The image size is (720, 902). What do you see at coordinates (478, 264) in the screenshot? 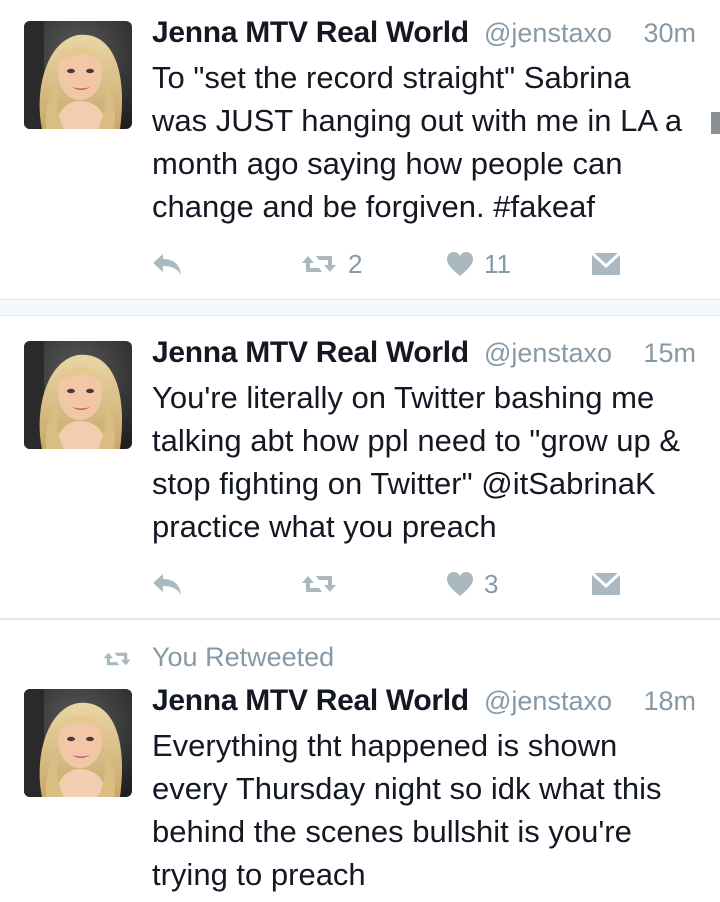
I see `like-button: 11` at bounding box center [478, 264].